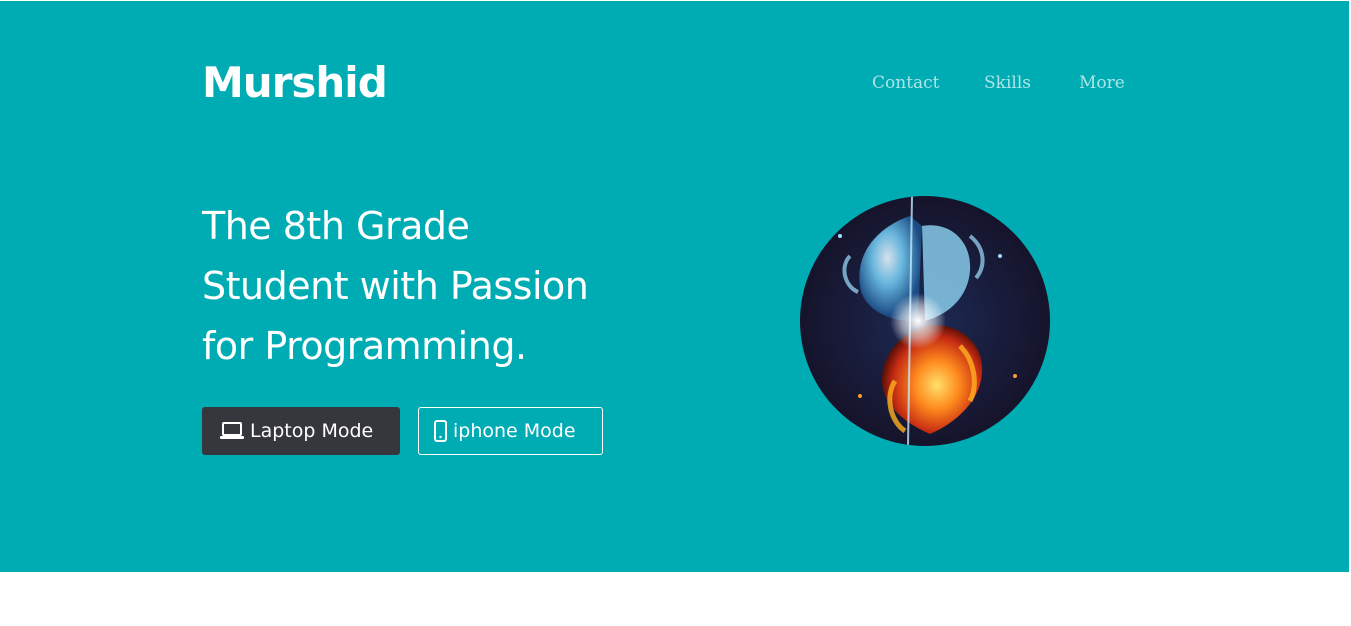 This screenshot has width=1351, height=626. I want to click on headline-line-3: for Programming., so click(364, 346).